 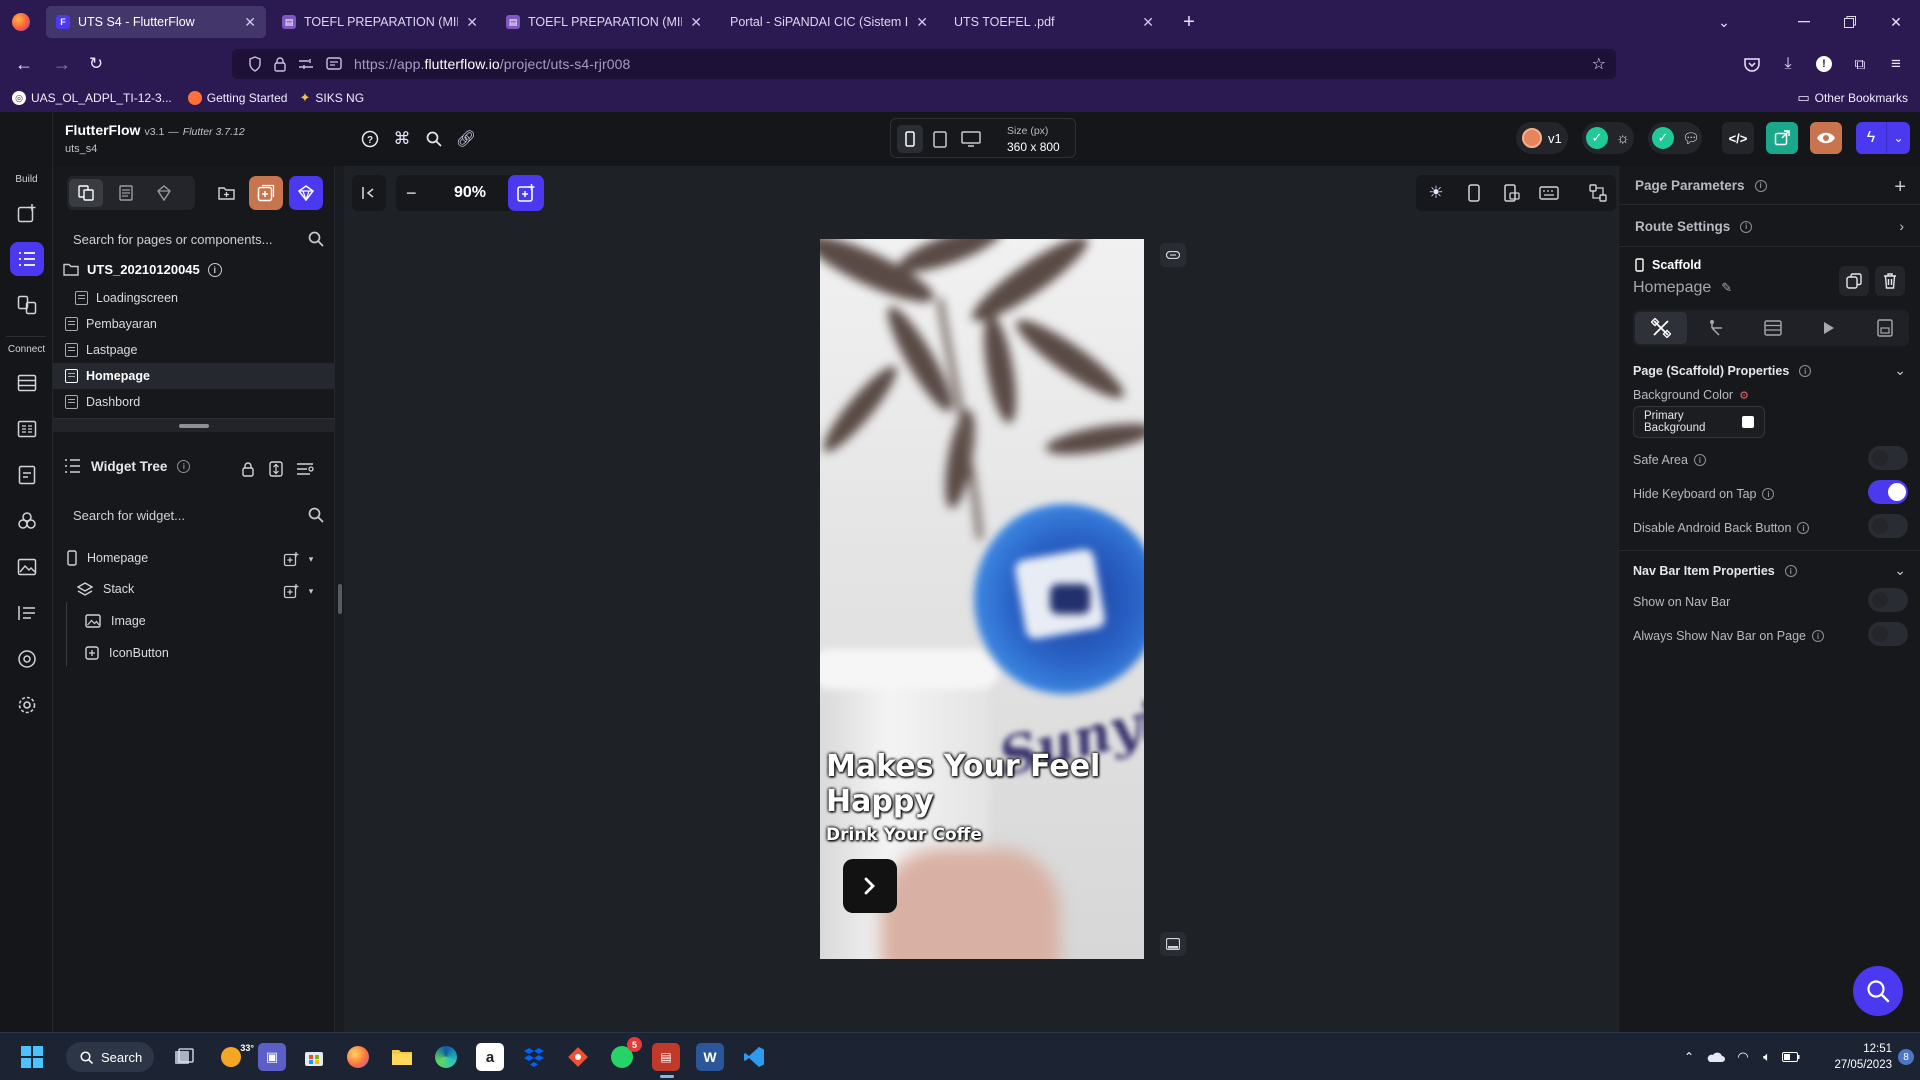 What do you see at coordinates (1661, 328) in the screenshot?
I see `properties-tab-icon` at bounding box center [1661, 328].